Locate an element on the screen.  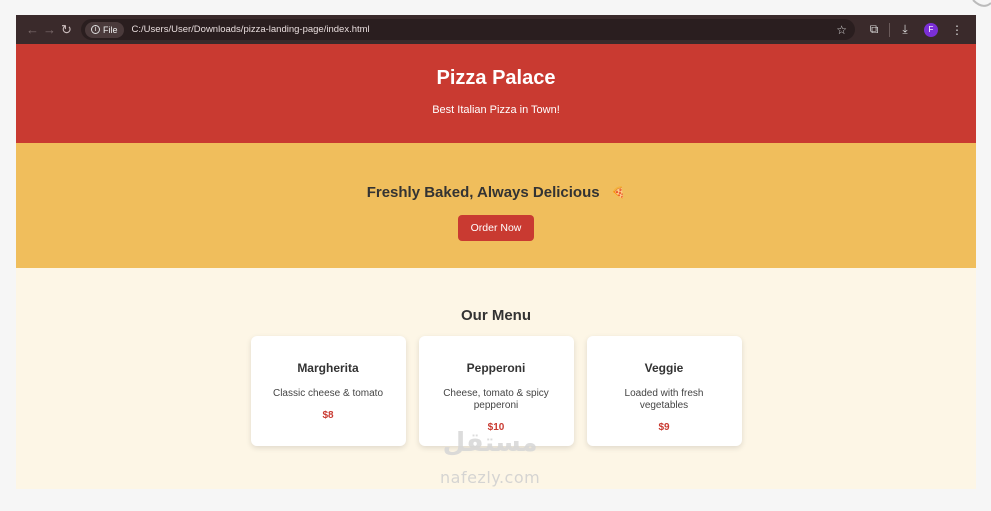
menu-item-description: Cheese, tomato & spicy pepperoni is located at coordinates (496, 399).